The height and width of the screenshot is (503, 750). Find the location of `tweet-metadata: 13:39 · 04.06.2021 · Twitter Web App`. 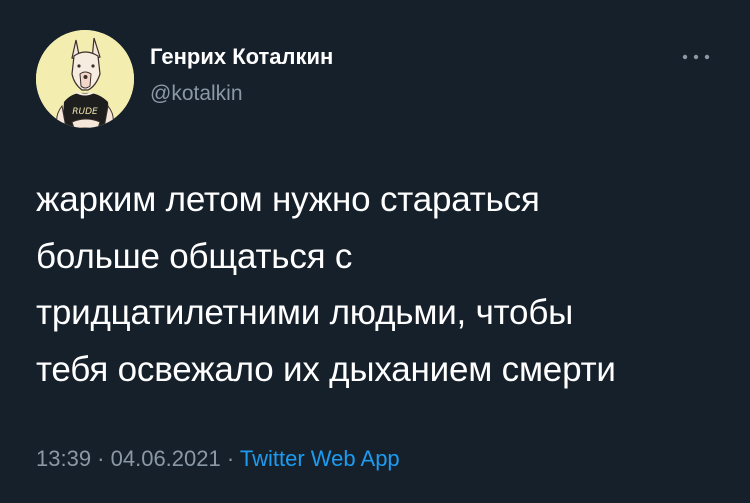

tweet-metadata: 13:39 · 04.06.2021 · Twitter Web App is located at coordinates (218, 459).